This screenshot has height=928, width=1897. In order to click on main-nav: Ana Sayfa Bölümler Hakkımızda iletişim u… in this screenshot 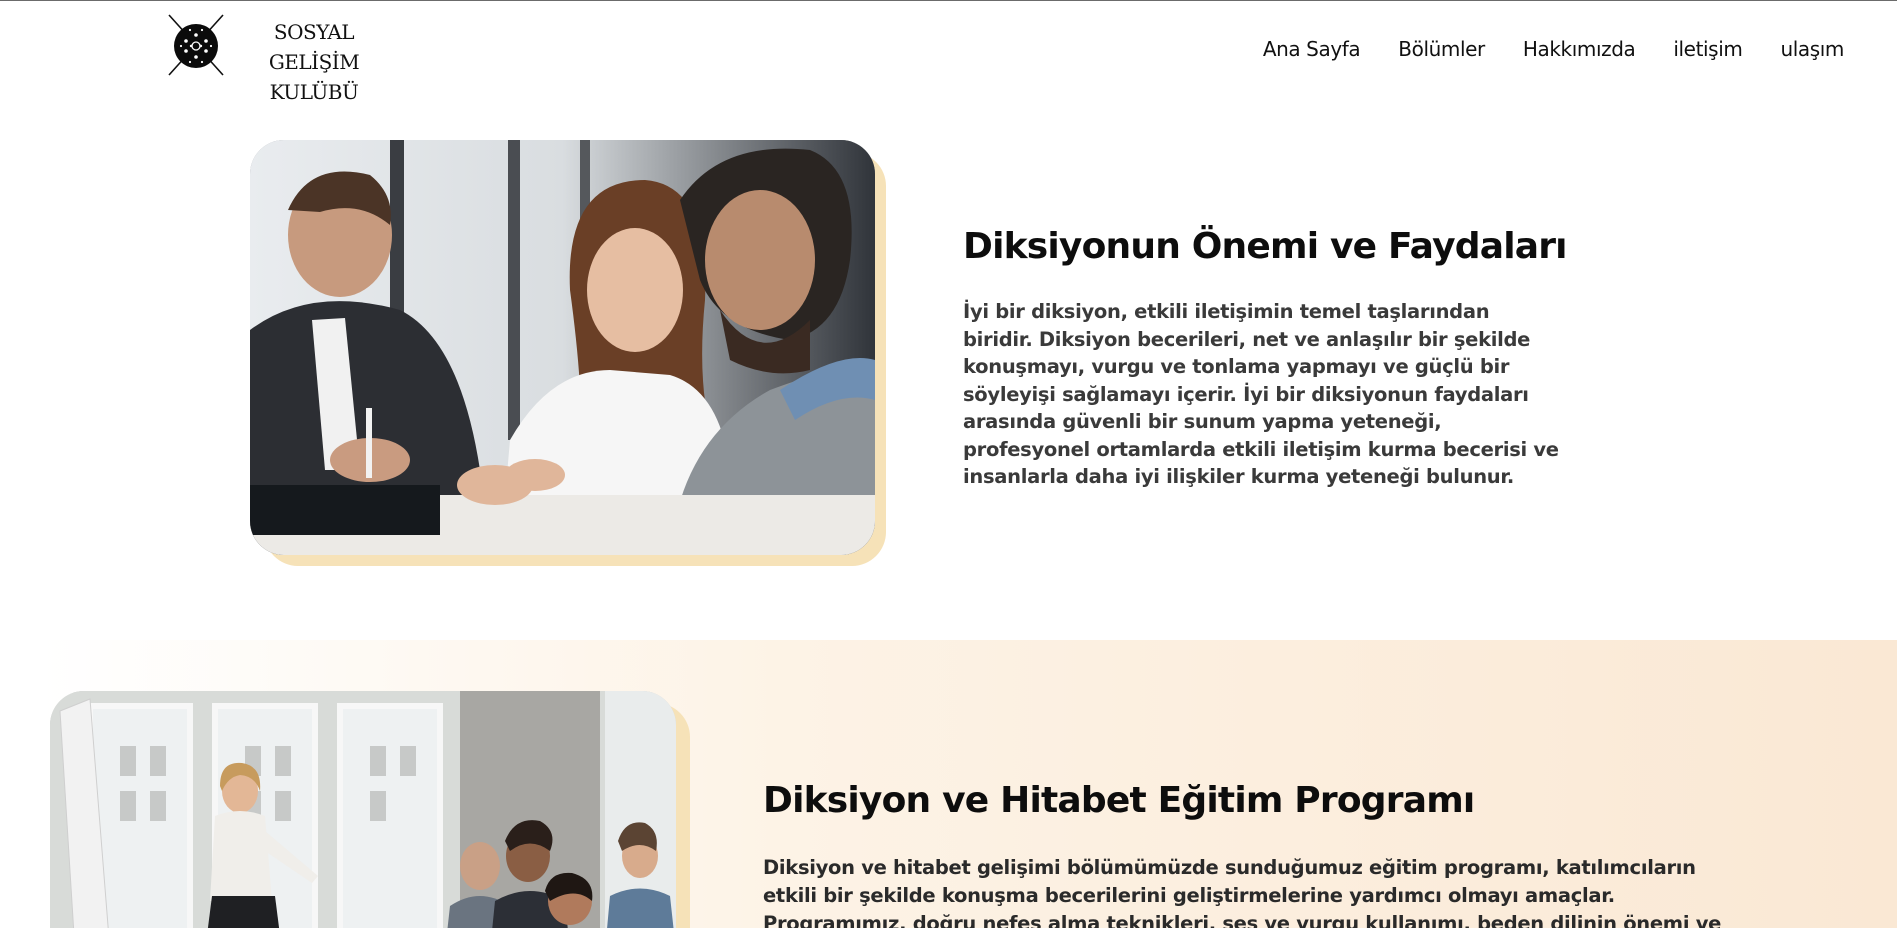, I will do `click(1535, 49)`.